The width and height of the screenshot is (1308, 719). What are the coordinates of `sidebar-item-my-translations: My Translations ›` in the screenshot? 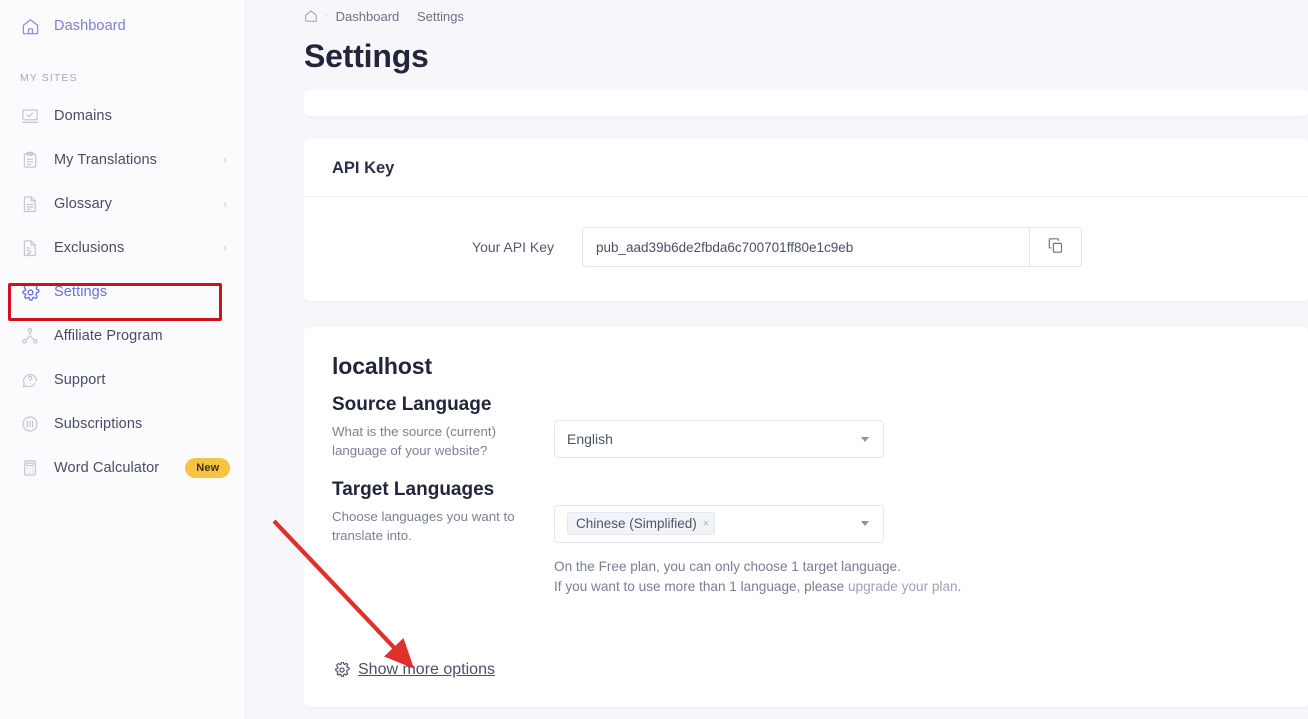 It's located at (122, 160).